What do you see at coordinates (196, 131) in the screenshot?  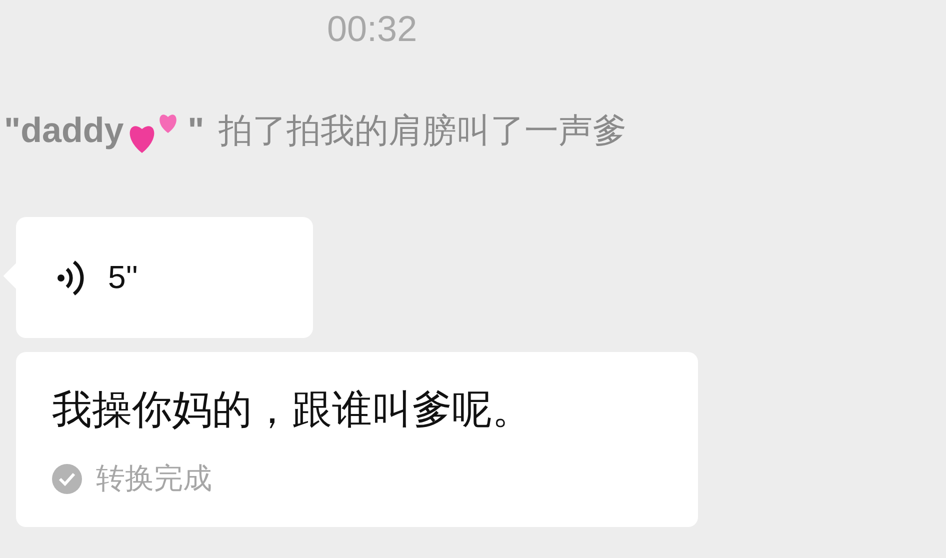 I see `quote-mark: "` at bounding box center [196, 131].